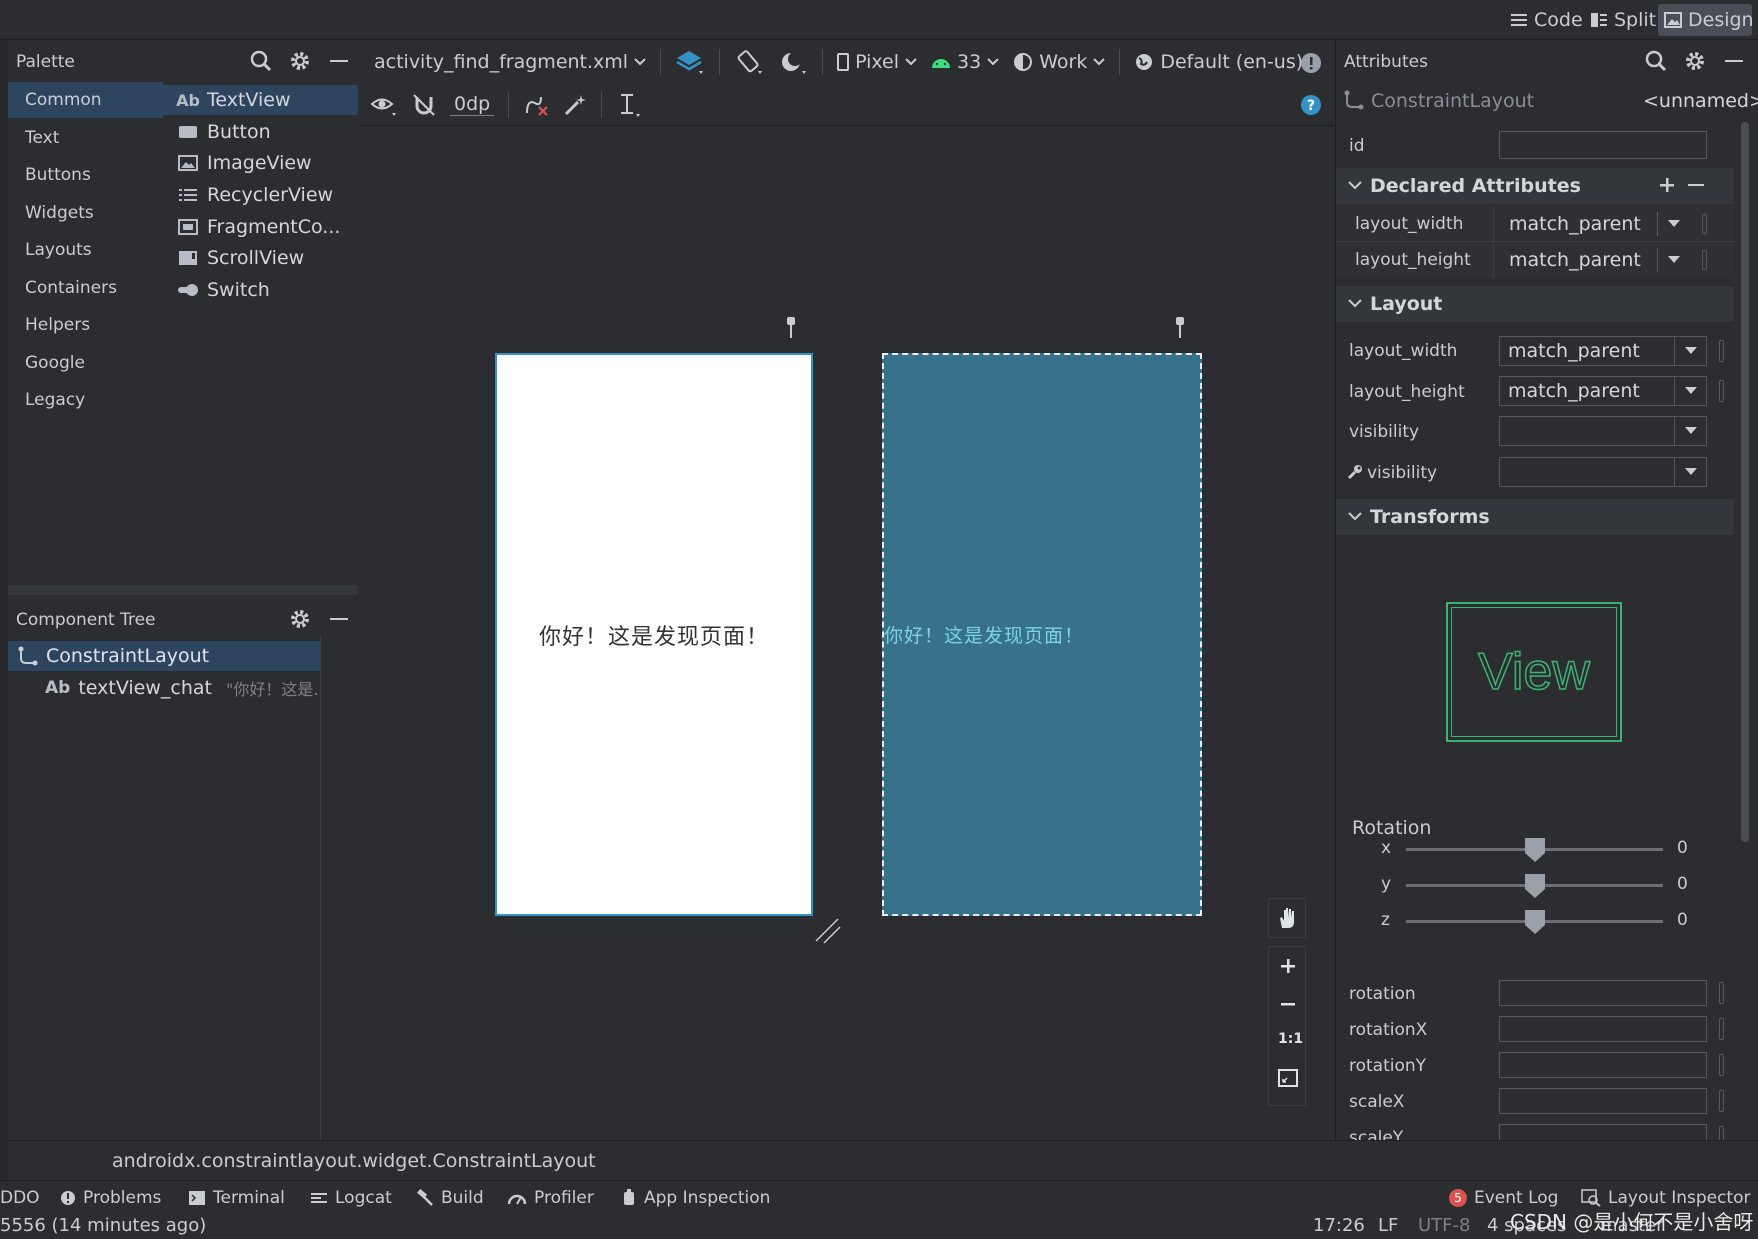 The height and width of the screenshot is (1239, 1758). I want to click on zoom-out-icon, so click(1288, 1004).